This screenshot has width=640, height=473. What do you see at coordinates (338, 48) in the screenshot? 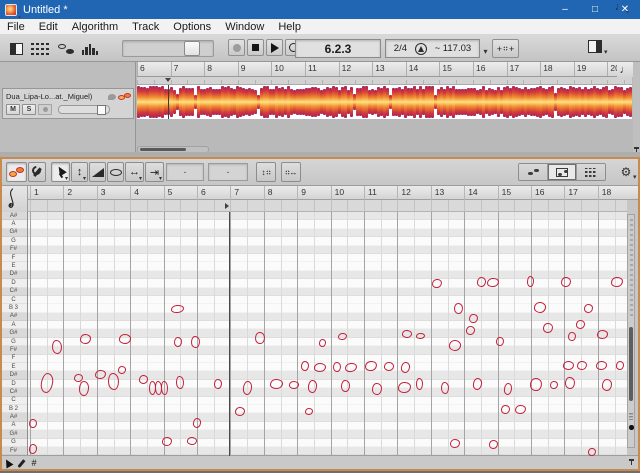
I see `song-position-display: 6.2.3` at bounding box center [338, 48].